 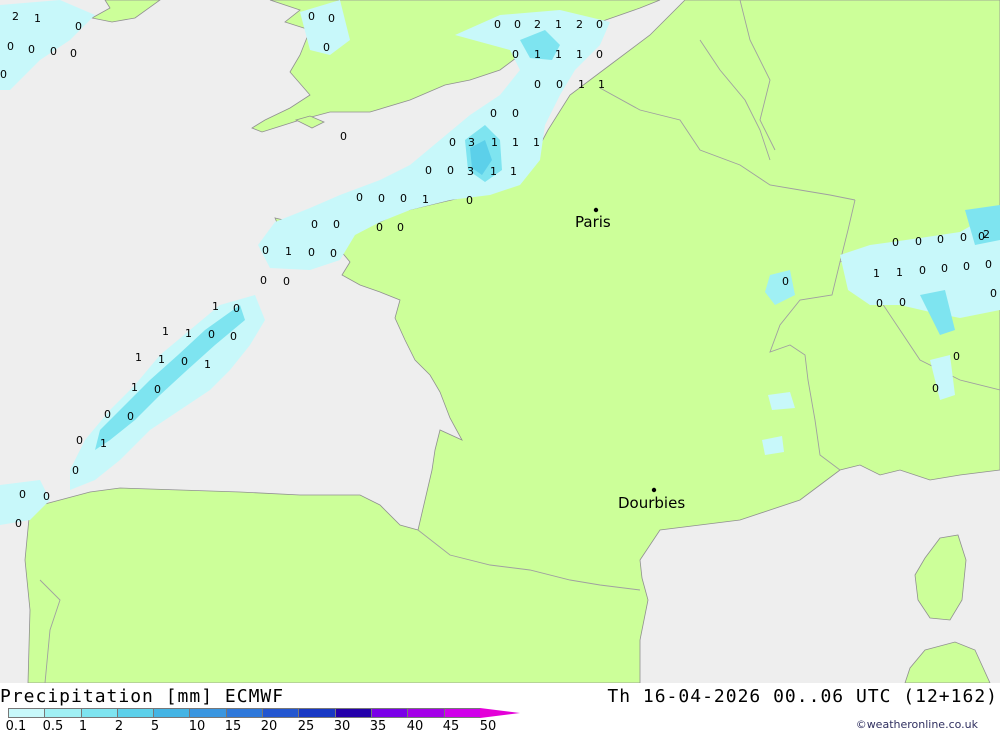 I want to click on credit-link: ©weatheronline.co.uk, so click(x=917, y=724).